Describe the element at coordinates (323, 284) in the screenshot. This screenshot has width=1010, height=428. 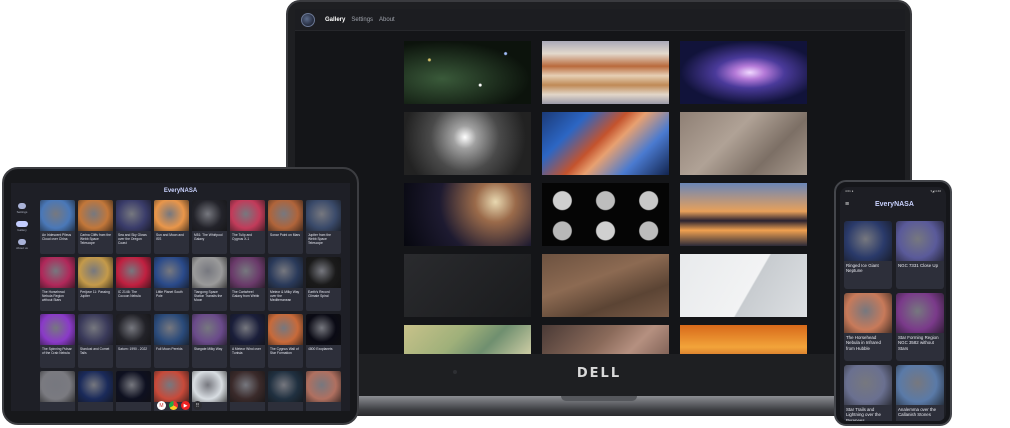
I see `gallery-card: Earth's Record Climate Spiral` at that location.